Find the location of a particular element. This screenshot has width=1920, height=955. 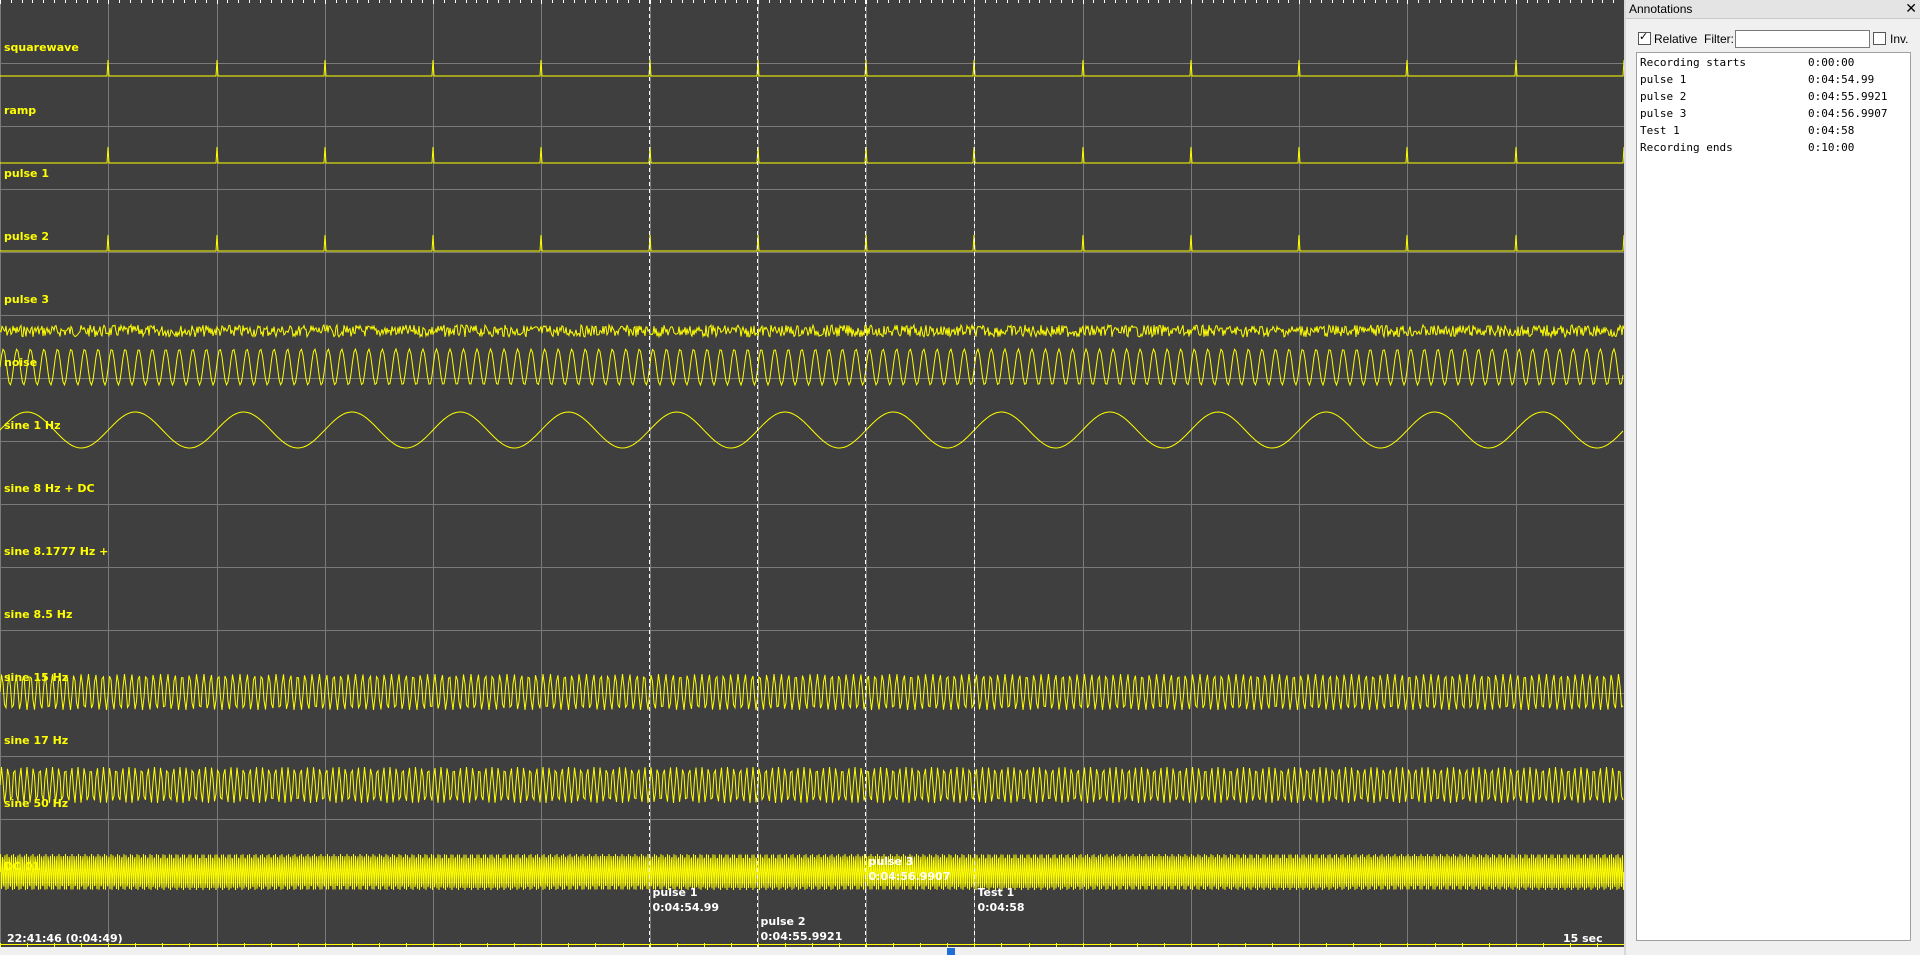

annotation-name: Recording ends is located at coordinates (1686, 147).